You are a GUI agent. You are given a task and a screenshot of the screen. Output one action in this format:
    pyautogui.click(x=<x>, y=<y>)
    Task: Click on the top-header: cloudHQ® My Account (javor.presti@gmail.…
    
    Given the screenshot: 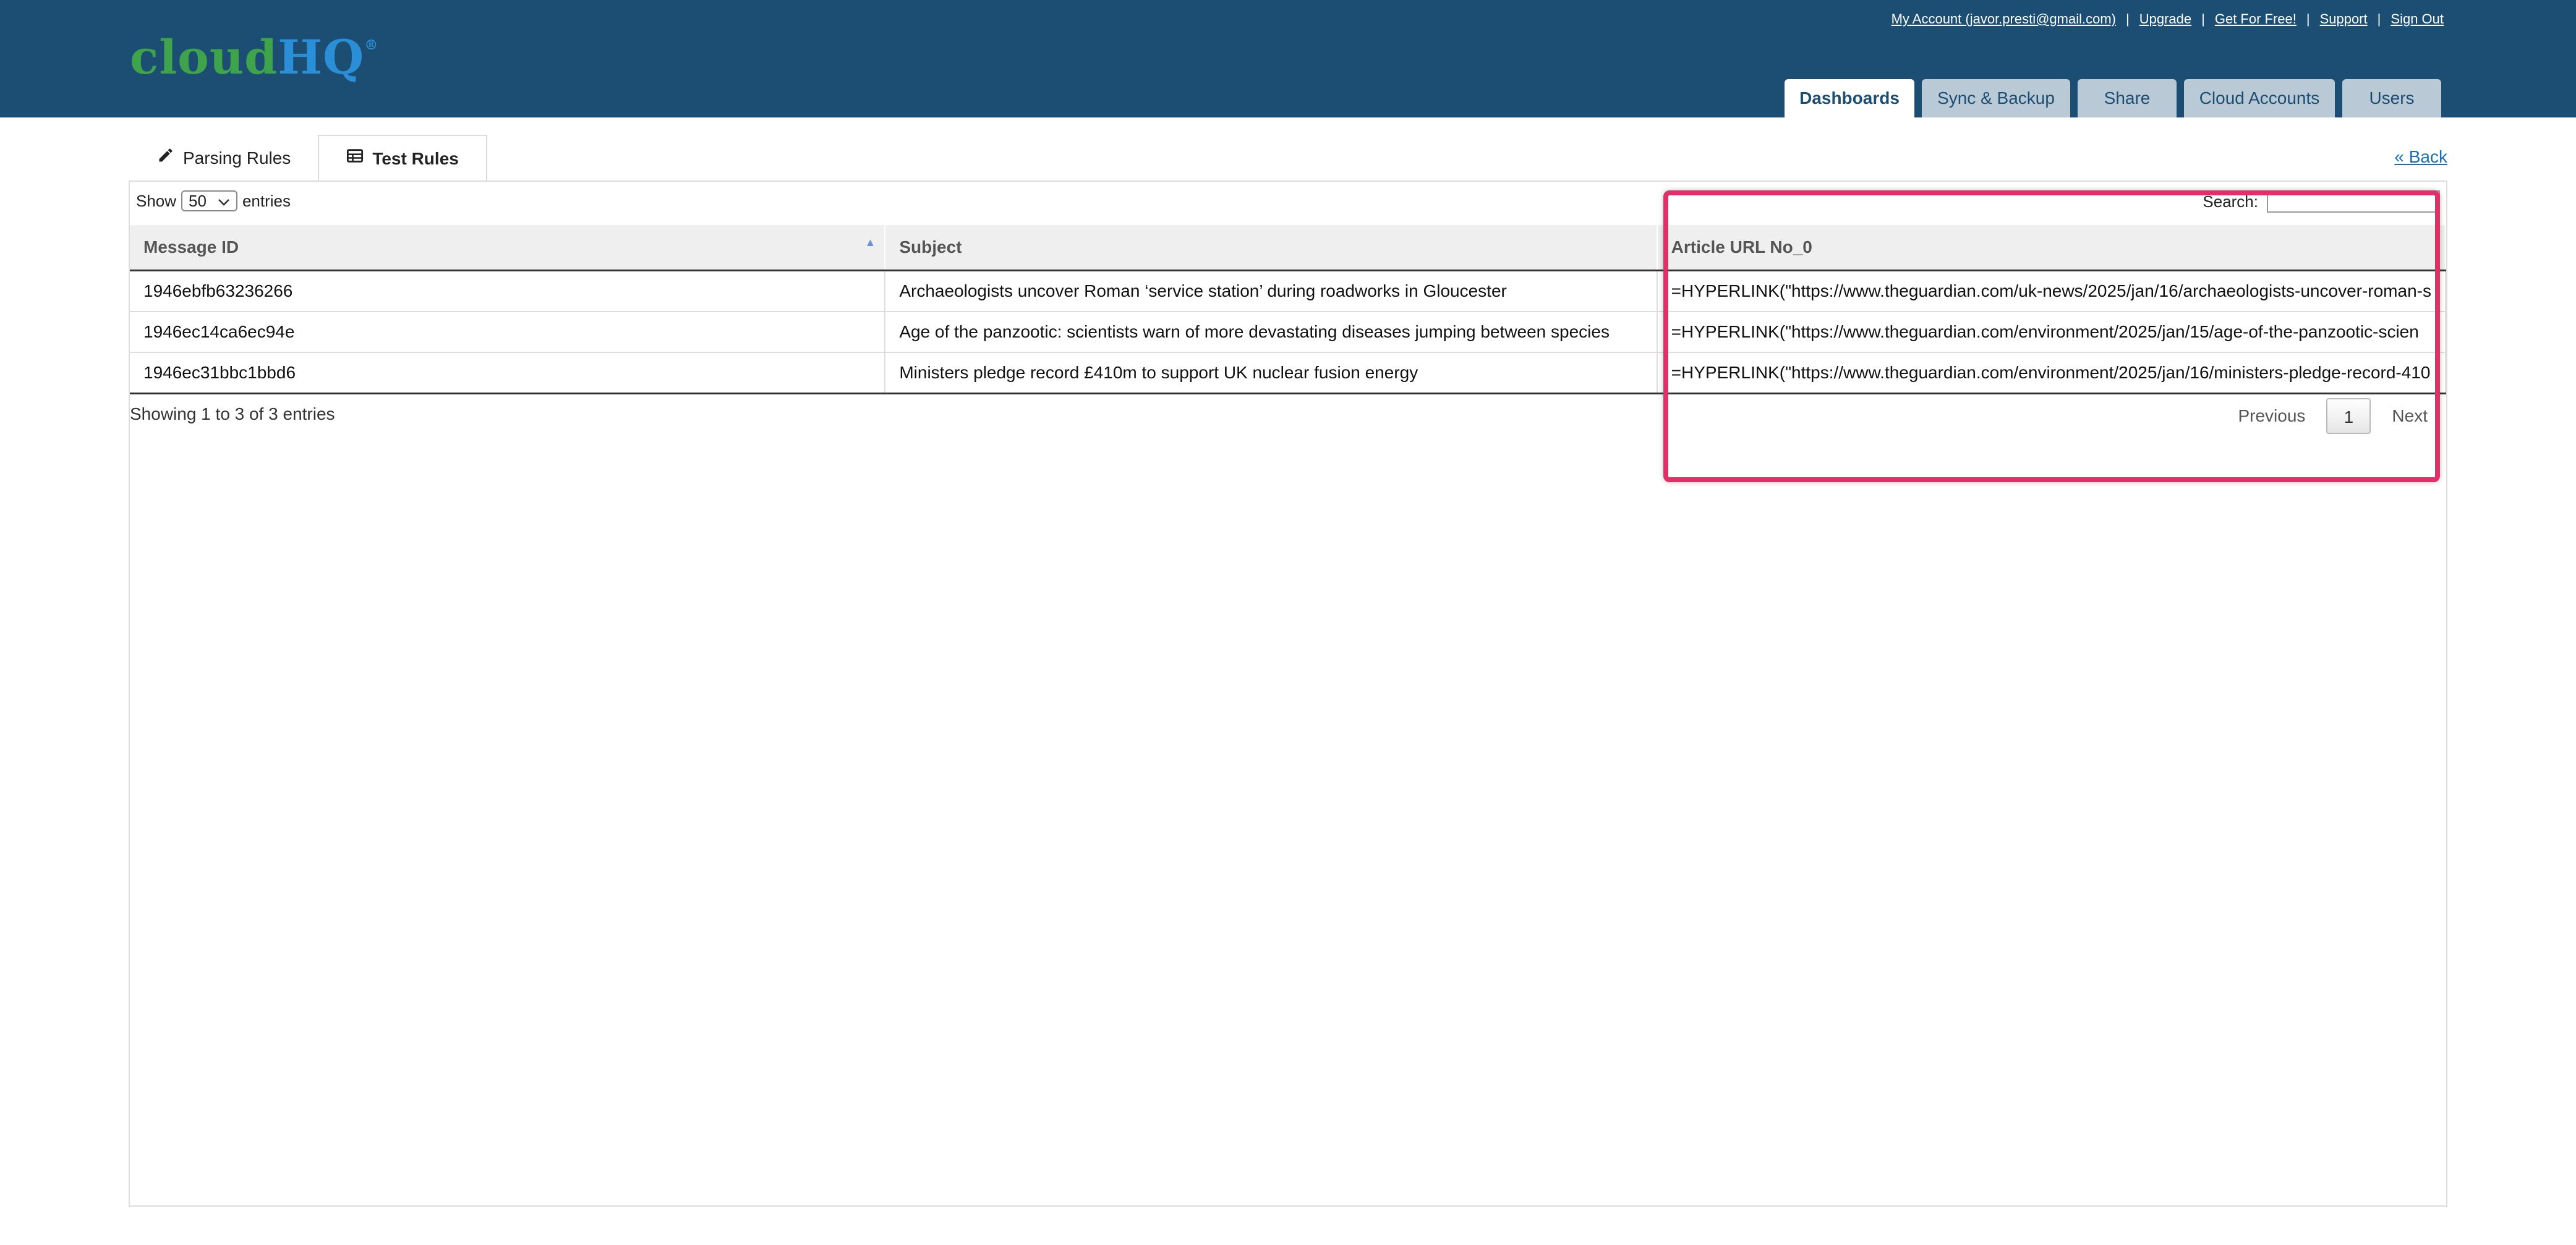 What is the action you would take?
    pyautogui.click(x=1288, y=59)
    